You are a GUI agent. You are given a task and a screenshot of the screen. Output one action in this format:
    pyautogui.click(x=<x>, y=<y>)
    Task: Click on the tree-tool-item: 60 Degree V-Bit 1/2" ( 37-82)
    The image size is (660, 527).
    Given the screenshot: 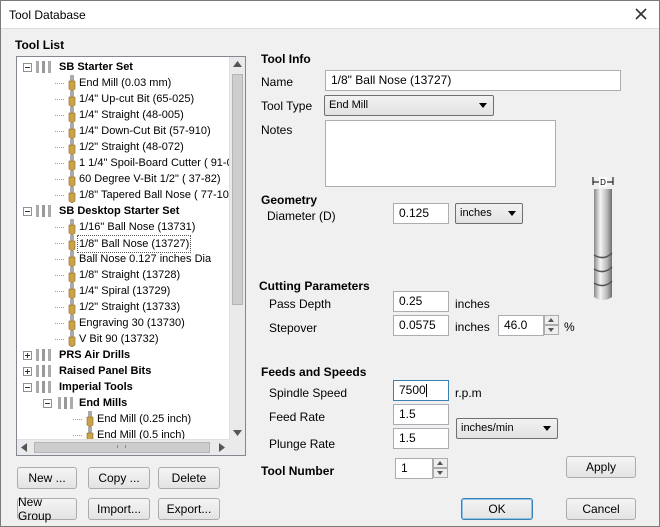 What is the action you would take?
    pyautogui.click(x=123, y=179)
    